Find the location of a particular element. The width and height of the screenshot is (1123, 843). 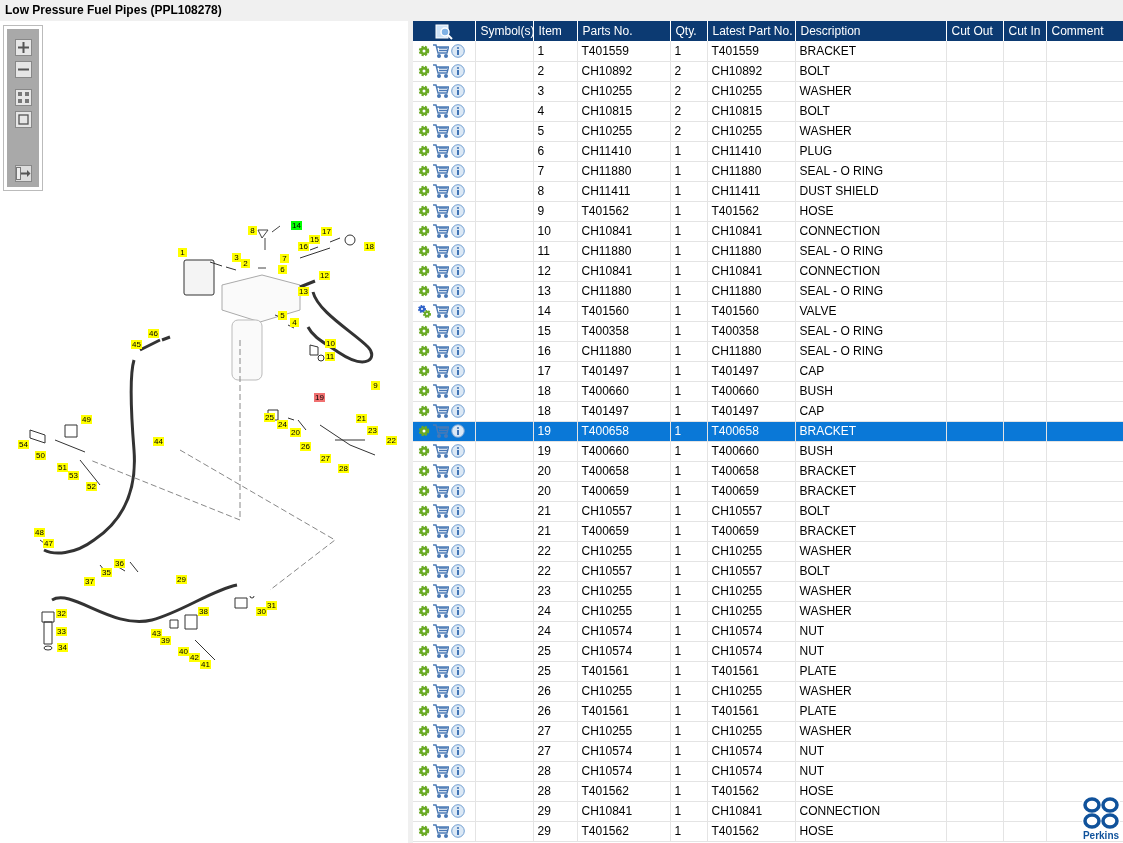

callout-label: 39 is located at coordinates (165, 640).